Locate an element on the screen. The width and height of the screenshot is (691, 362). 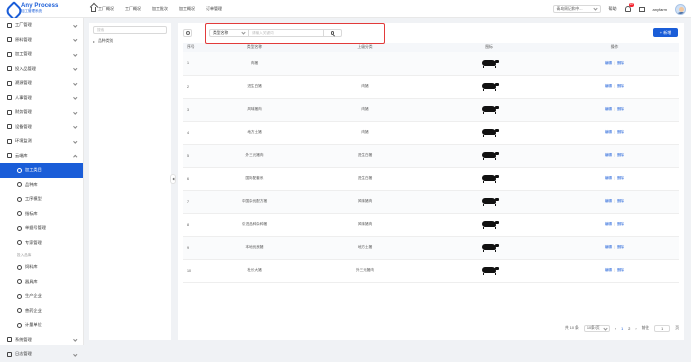
cell-parent: 肉猪 is located at coordinates (365, 87).